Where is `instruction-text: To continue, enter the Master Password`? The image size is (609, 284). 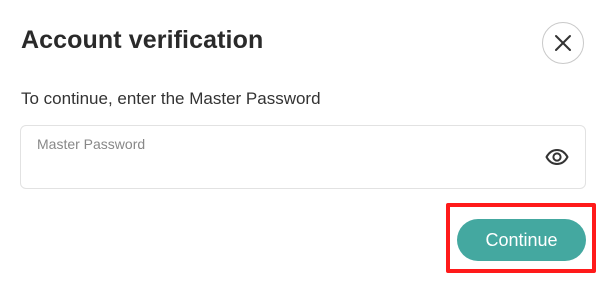 instruction-text: To continue, enter the Master Password is located at coordinates (171, 98).